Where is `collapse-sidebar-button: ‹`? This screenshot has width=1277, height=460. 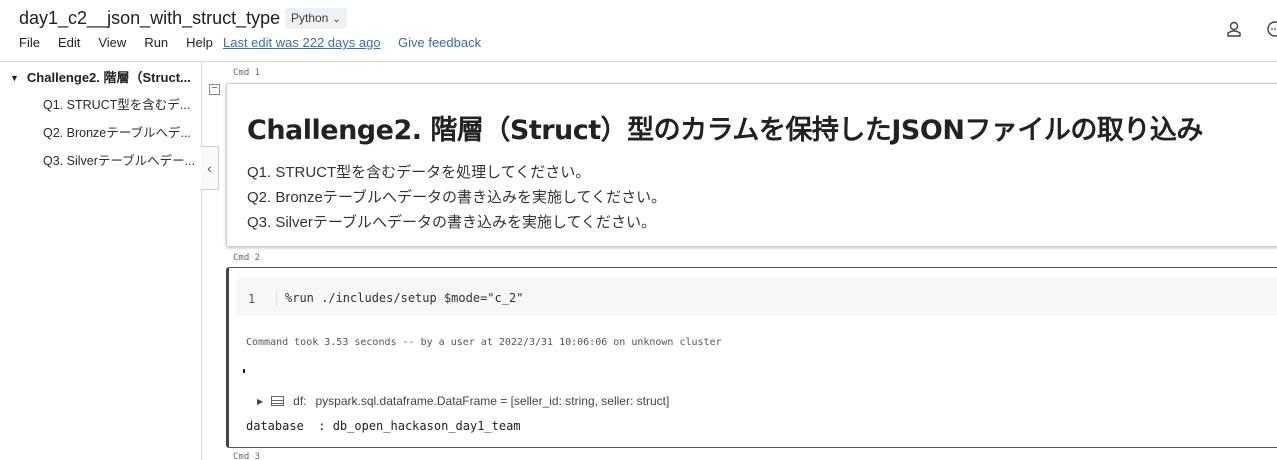
collapse-sidebar-button: ‹ is located at coordinates (210, 168).